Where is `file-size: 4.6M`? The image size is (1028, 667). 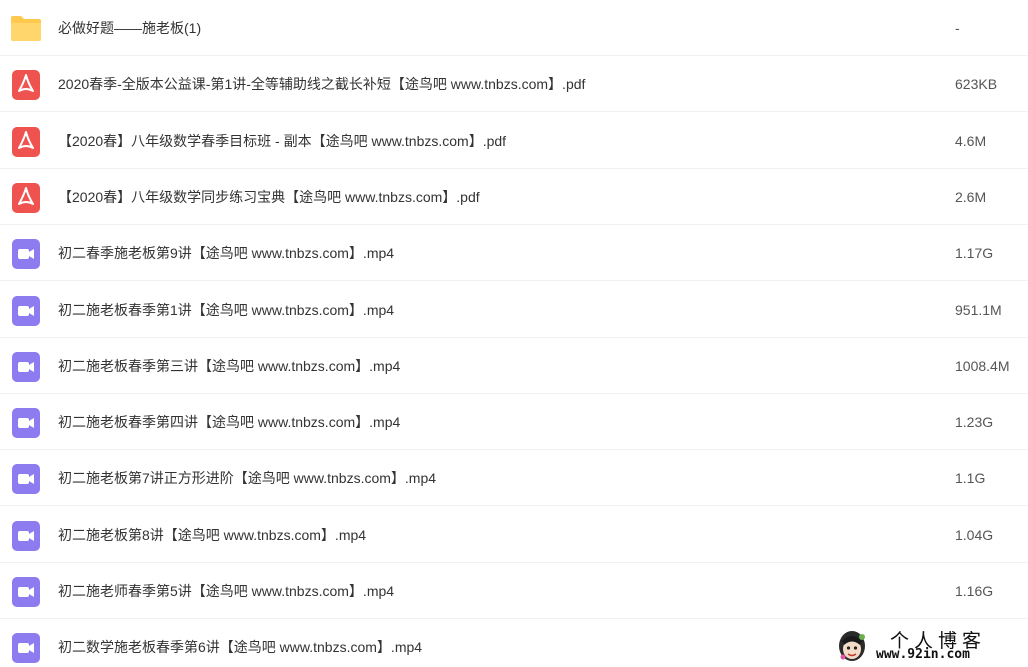
file-size: 4.6M is located at coordinates (971, 141).